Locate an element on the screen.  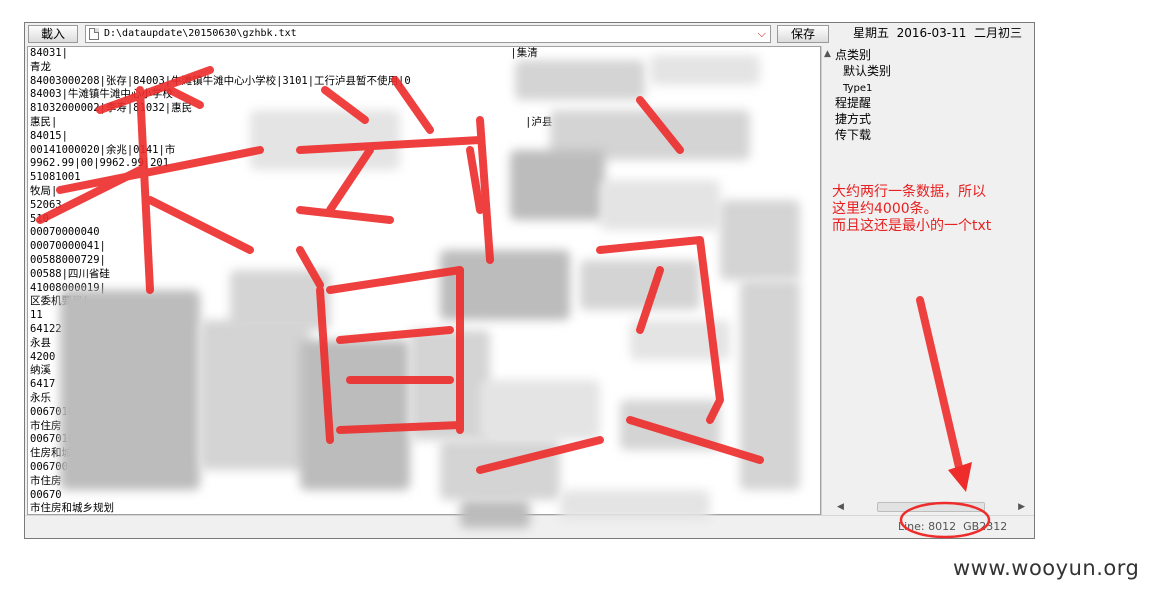
annotation-line: 而且这还是最小的一个txt is located at coordinates (912, 226).